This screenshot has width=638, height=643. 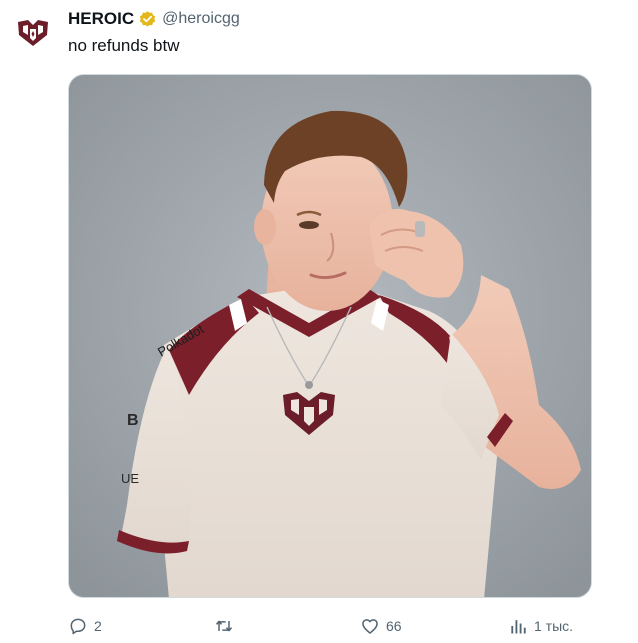 What do you see at coordinates (554, 626) in the screenshot?
I see `views-count: 1 тыс.` at bounding box center [554, 626].